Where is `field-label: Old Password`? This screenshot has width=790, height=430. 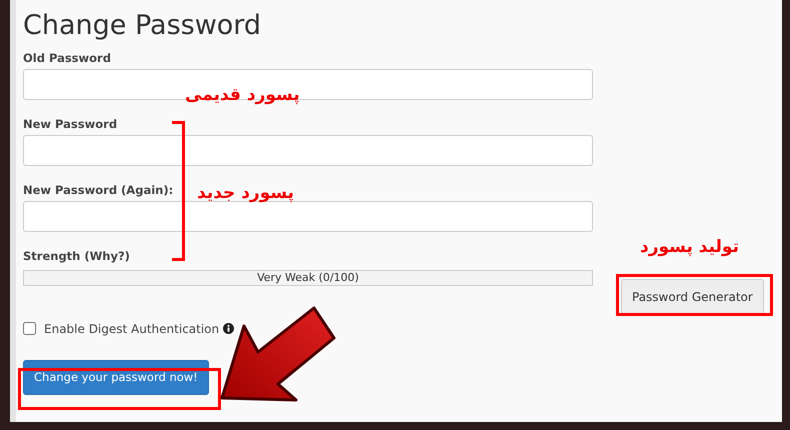 field-label: Old Password is located at coordinates (67, 59).